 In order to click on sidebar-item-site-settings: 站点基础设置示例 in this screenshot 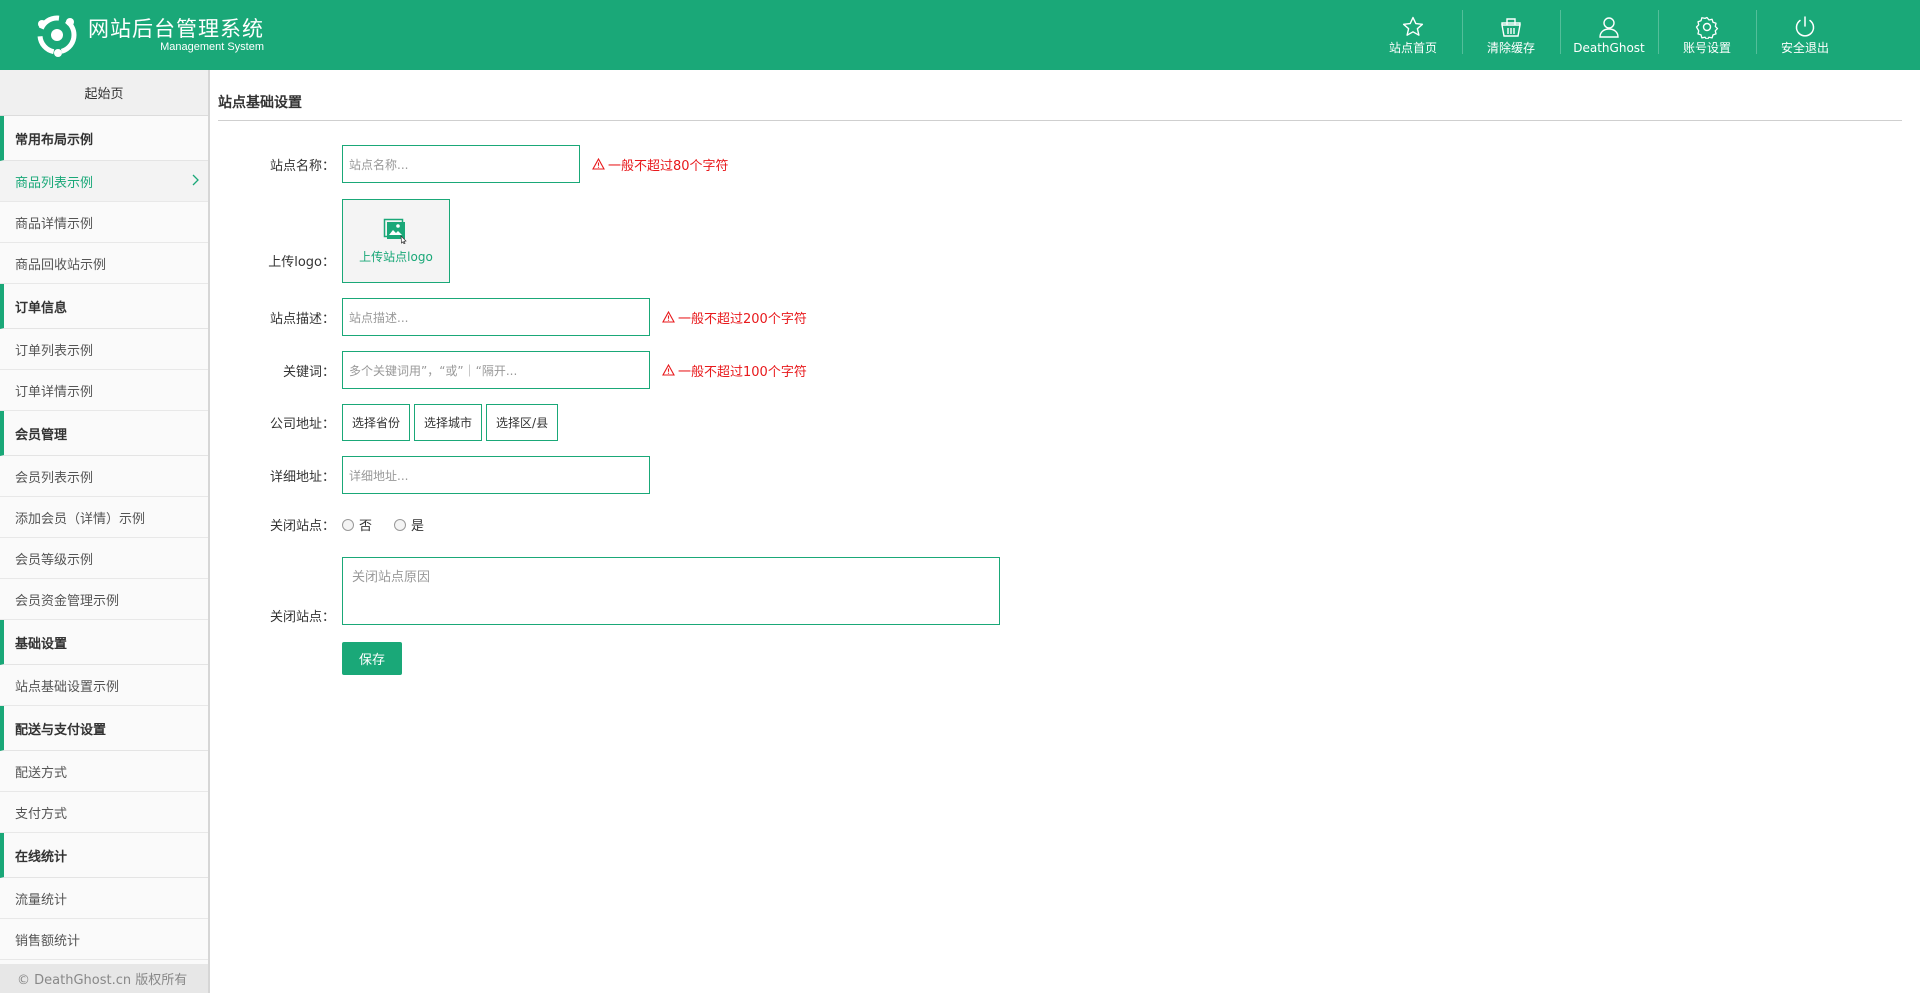, I will do `click(104, 685)`.